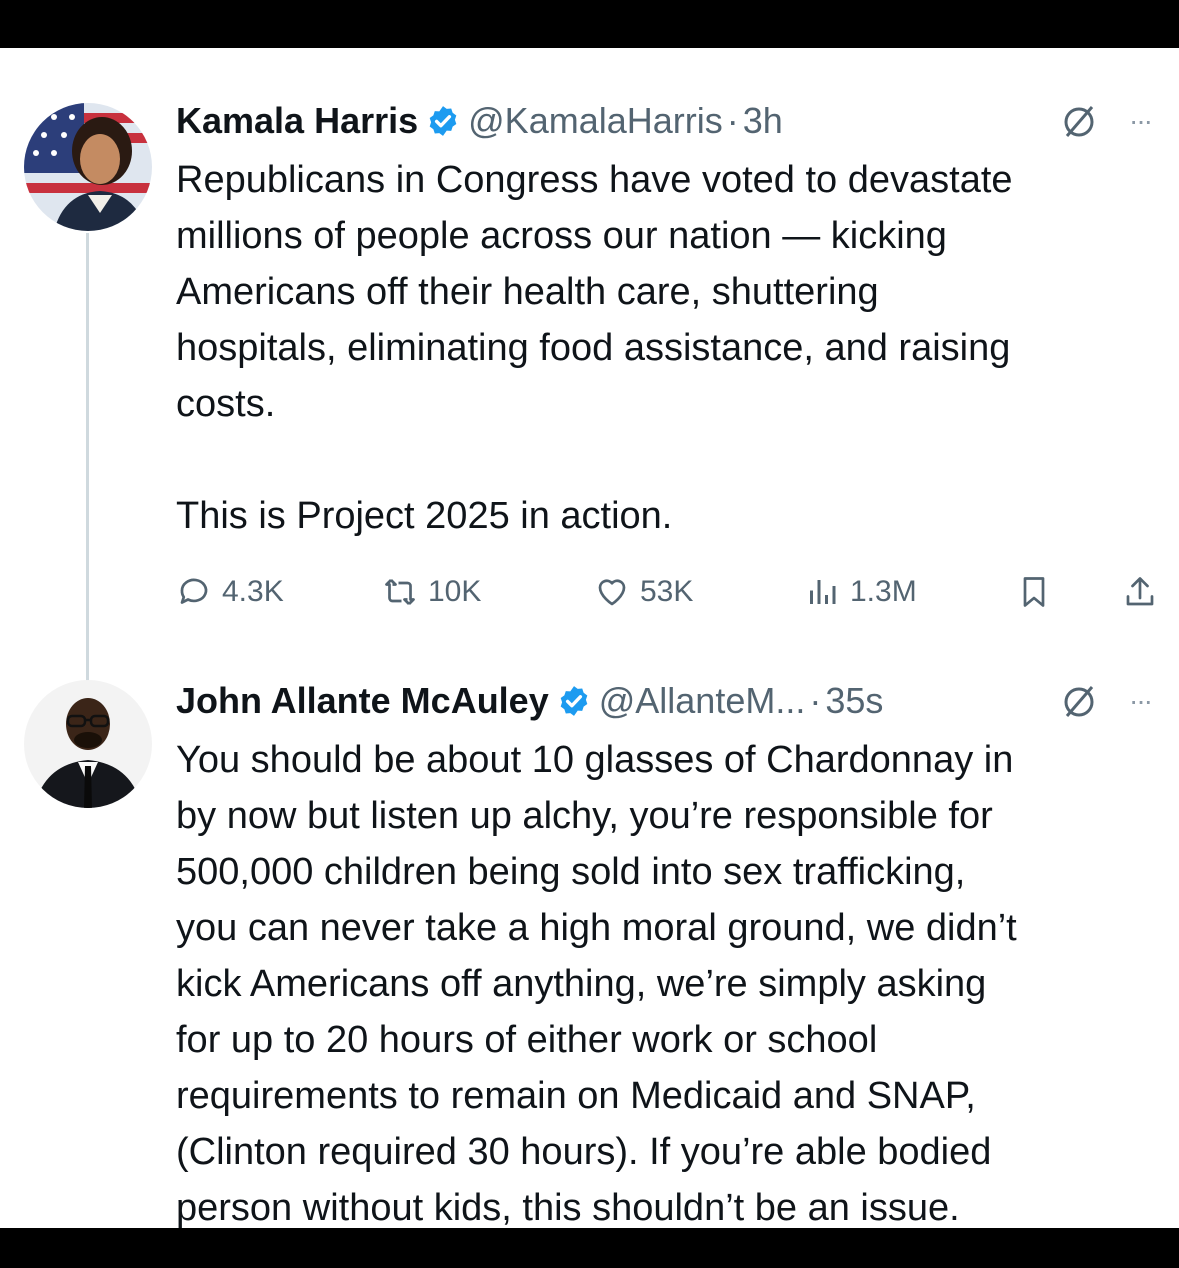 This screenshot has width=1179, height=1268. Describe the element at coordinates (595, 121) in the screenshot. I see `author-handle: @KamalaHarris` at that location.